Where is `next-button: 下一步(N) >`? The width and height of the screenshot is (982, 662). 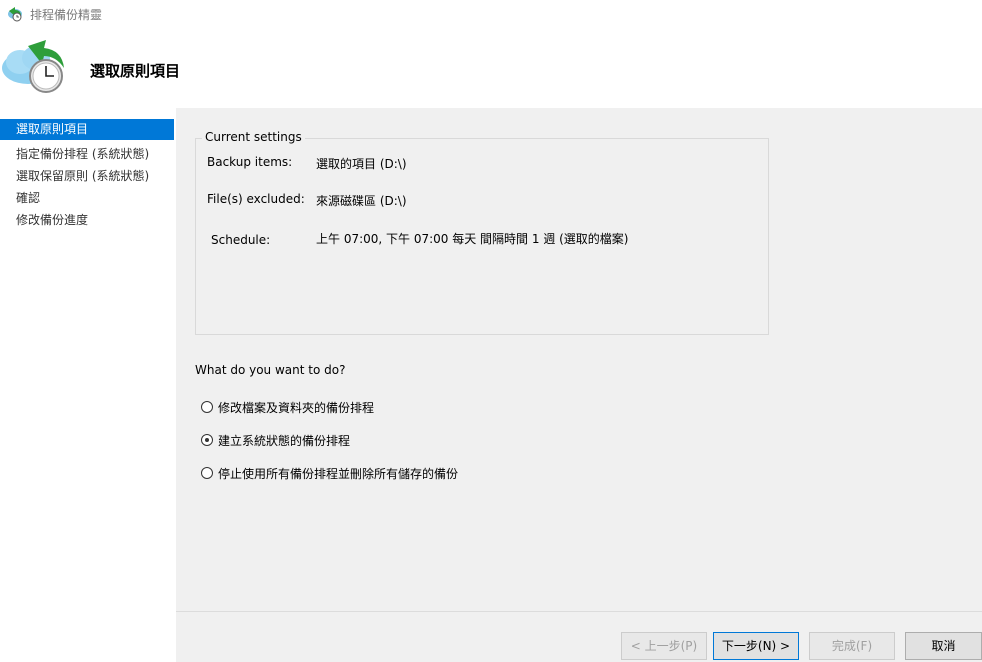 next-button: 下一步(N) > is located at coordinates (756, 646).